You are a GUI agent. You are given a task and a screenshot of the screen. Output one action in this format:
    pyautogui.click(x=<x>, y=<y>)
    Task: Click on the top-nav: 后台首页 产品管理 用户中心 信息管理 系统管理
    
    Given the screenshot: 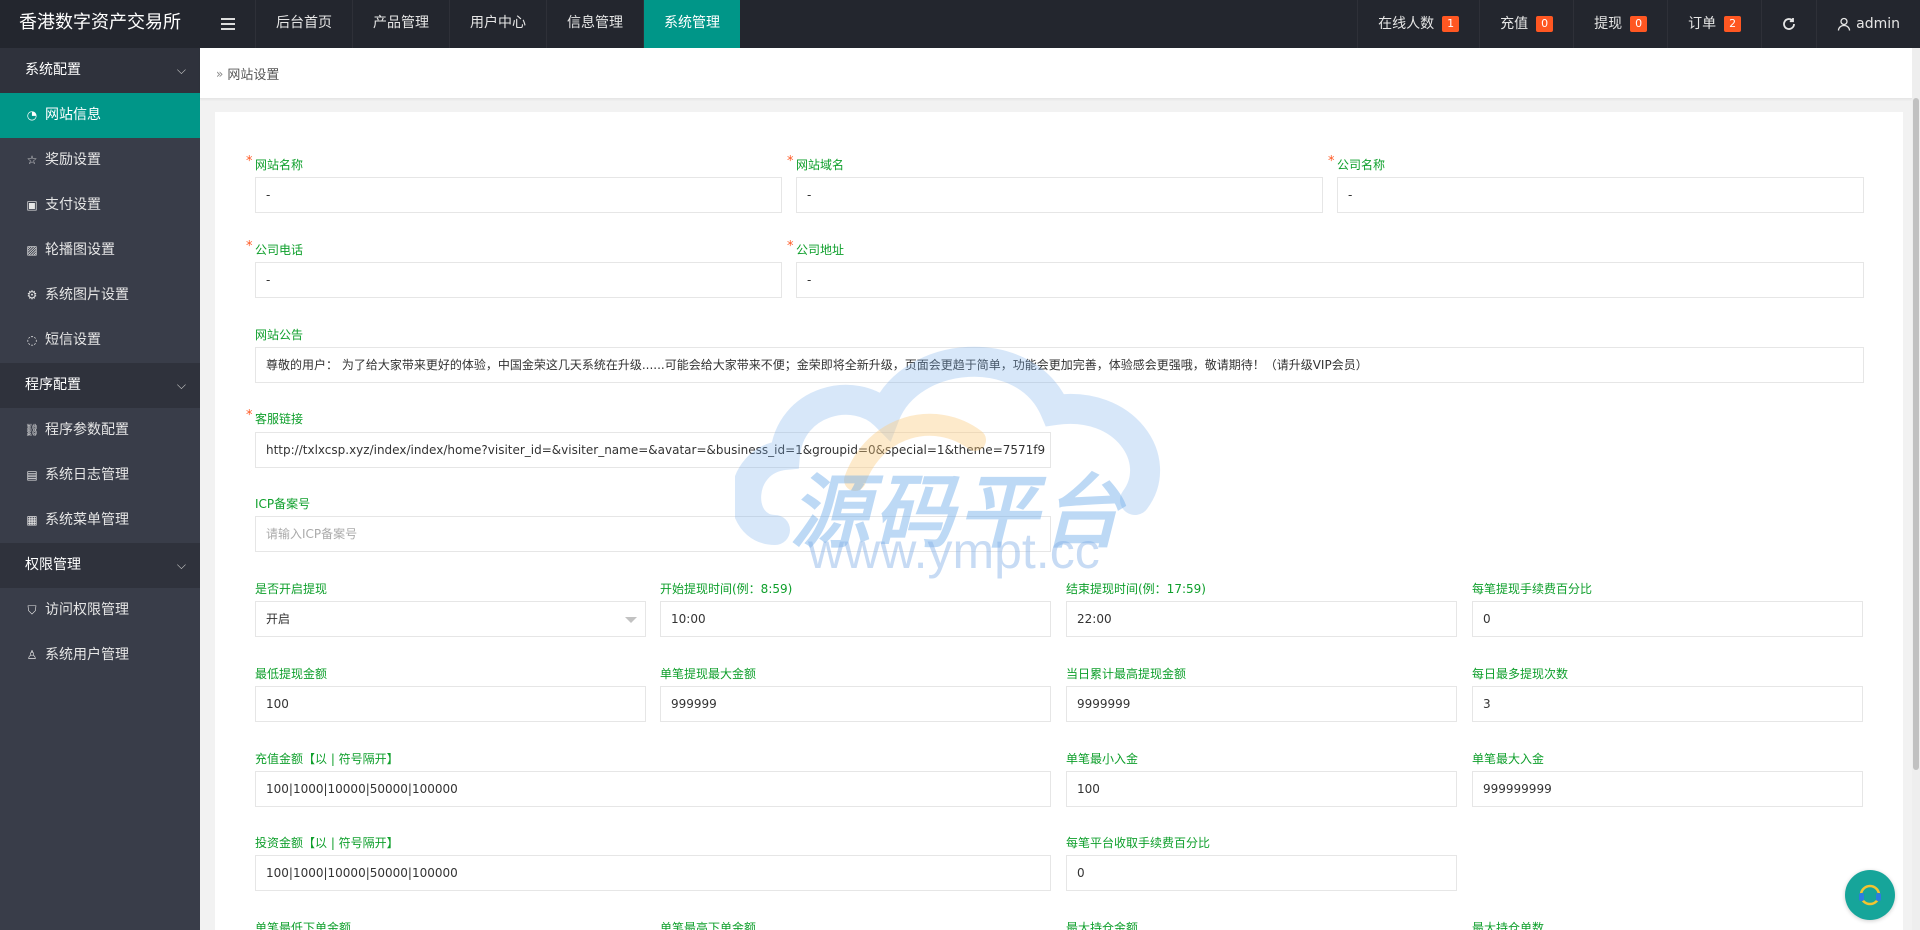 What is the action you would take?
    pyautogui.click(x=497, y=24)
    